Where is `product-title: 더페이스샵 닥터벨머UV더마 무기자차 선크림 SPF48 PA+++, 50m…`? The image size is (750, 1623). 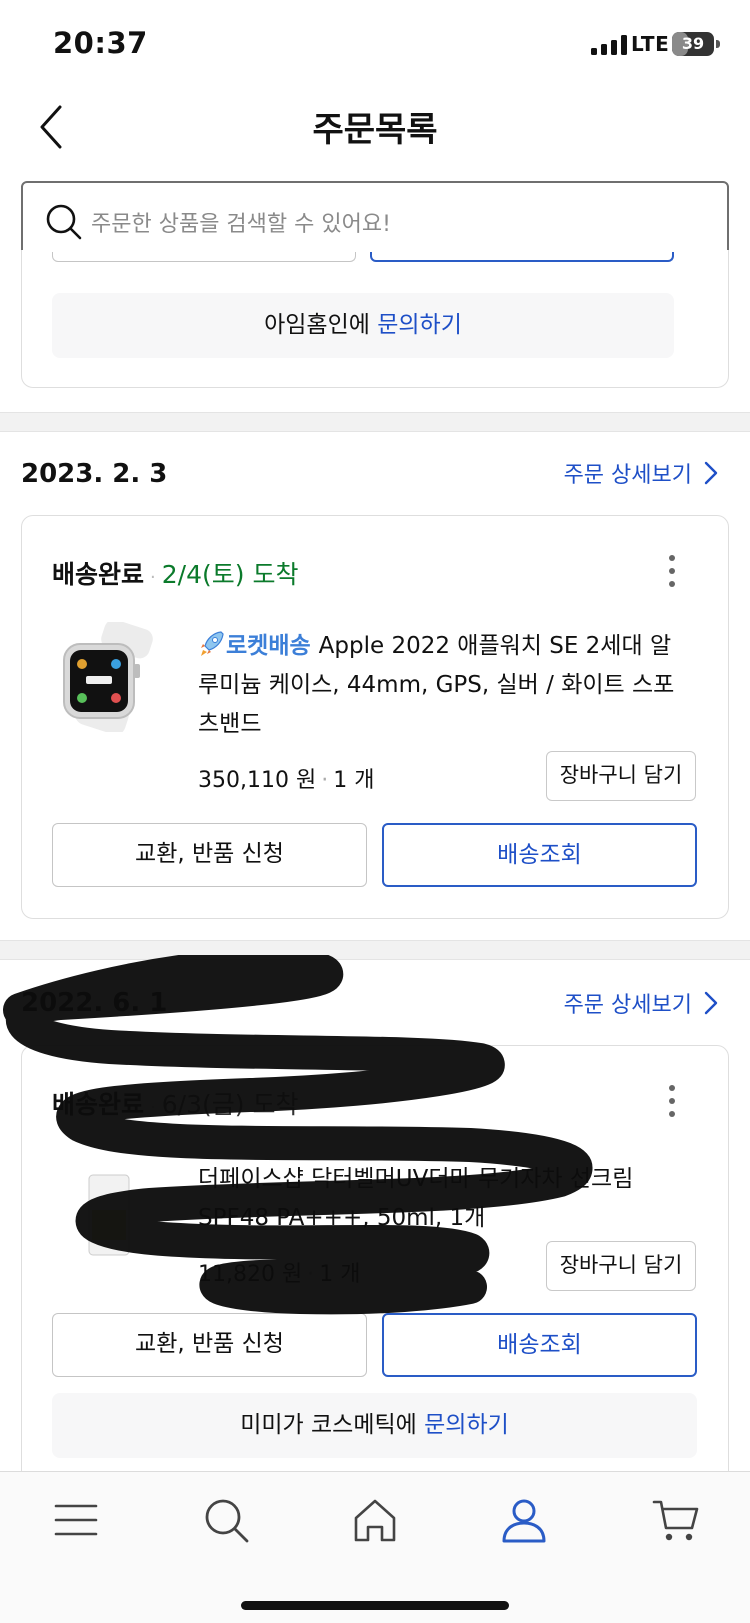 product-title: 더페이스샵 닥터벨머UV더마 무기자차 선크림 SPF48 PA+++, 50m… is located at coordinates (416, 1198).